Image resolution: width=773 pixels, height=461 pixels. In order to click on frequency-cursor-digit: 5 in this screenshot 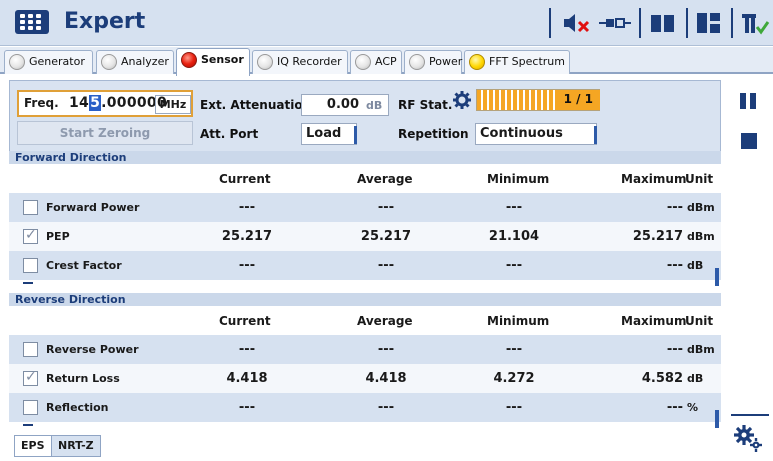, I will do `click(95, 103)`.